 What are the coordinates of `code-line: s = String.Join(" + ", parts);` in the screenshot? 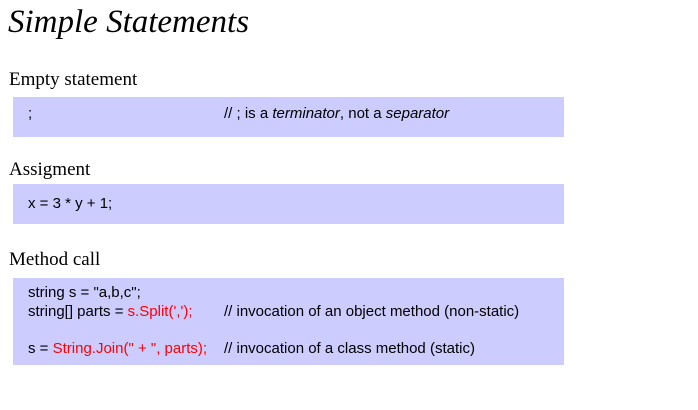 It's located at (117, 349).